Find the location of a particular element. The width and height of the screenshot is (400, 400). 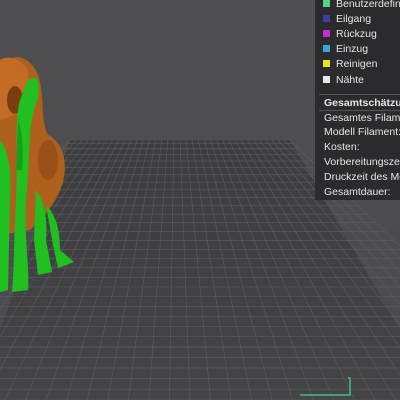

swatch-retract is located at coordinates (326, 33).